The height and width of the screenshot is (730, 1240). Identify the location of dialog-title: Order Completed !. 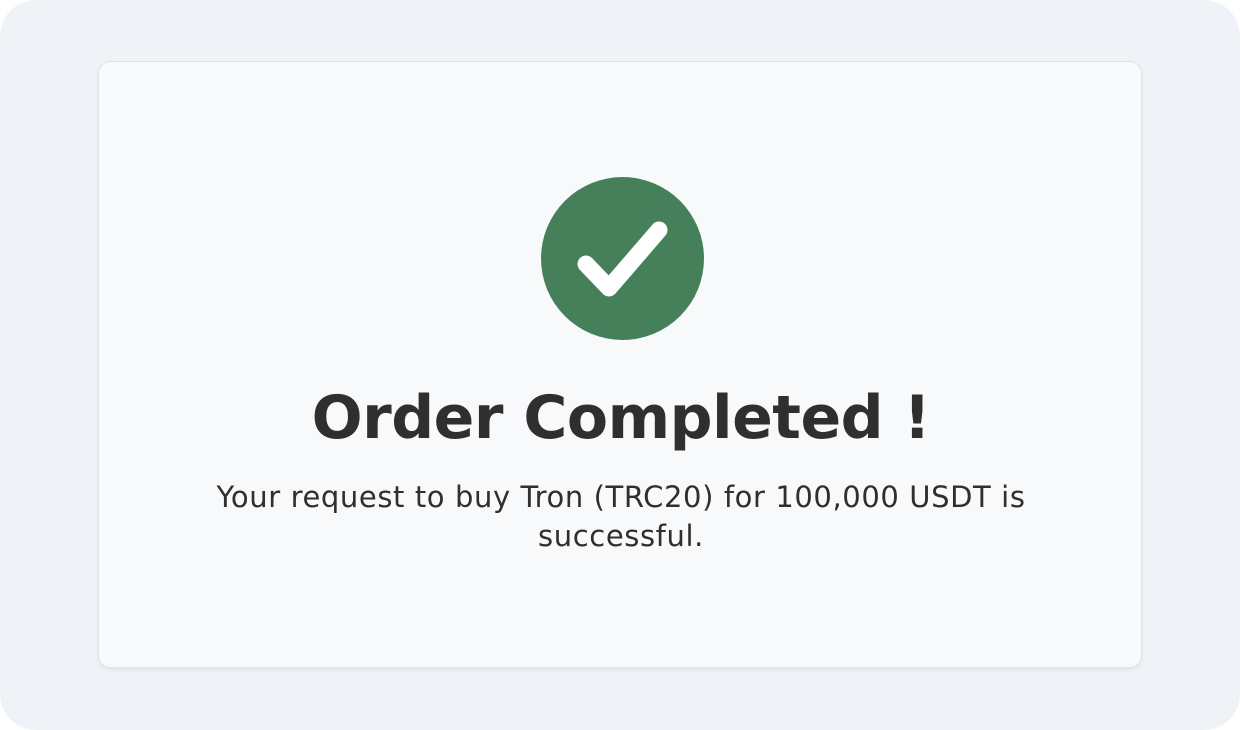
(621, 418).